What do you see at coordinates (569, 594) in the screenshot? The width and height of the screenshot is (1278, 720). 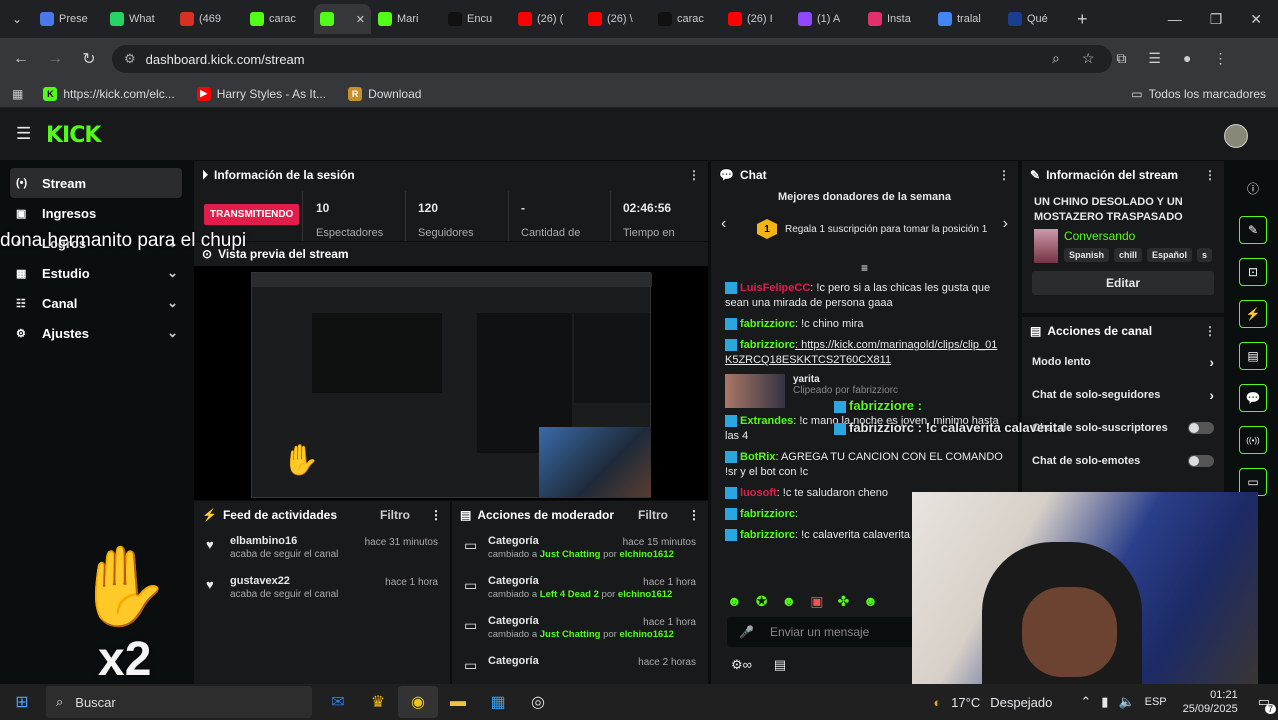 I see `detail-category: Left 4 Dead 2` at bounding box center [569, 594].